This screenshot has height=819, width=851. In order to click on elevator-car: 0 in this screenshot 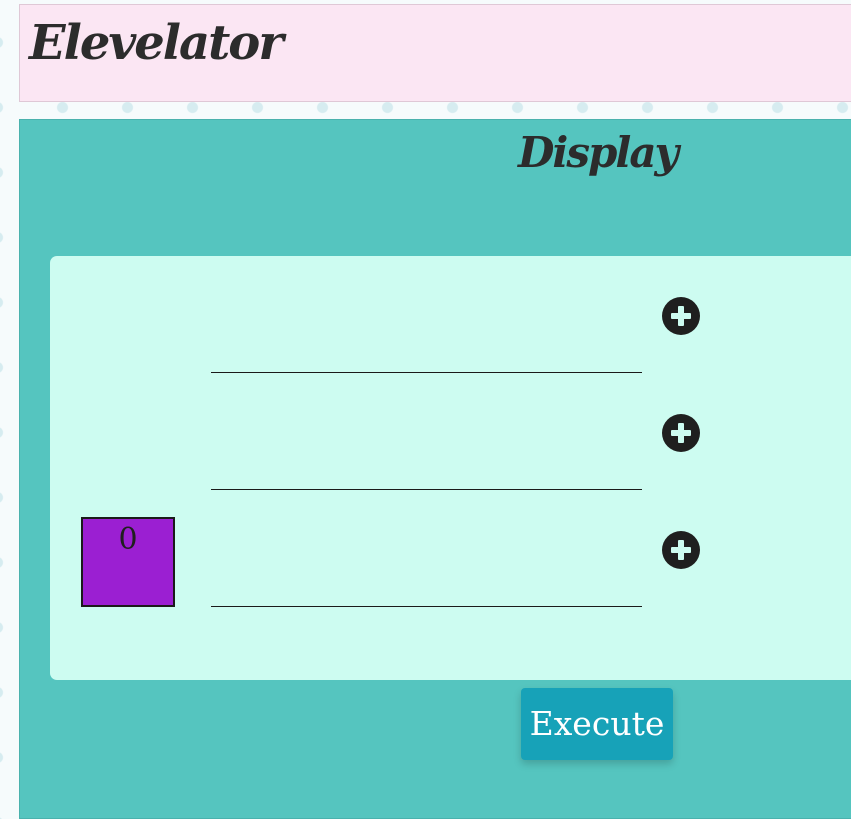, I will do `click(128, 562)`.